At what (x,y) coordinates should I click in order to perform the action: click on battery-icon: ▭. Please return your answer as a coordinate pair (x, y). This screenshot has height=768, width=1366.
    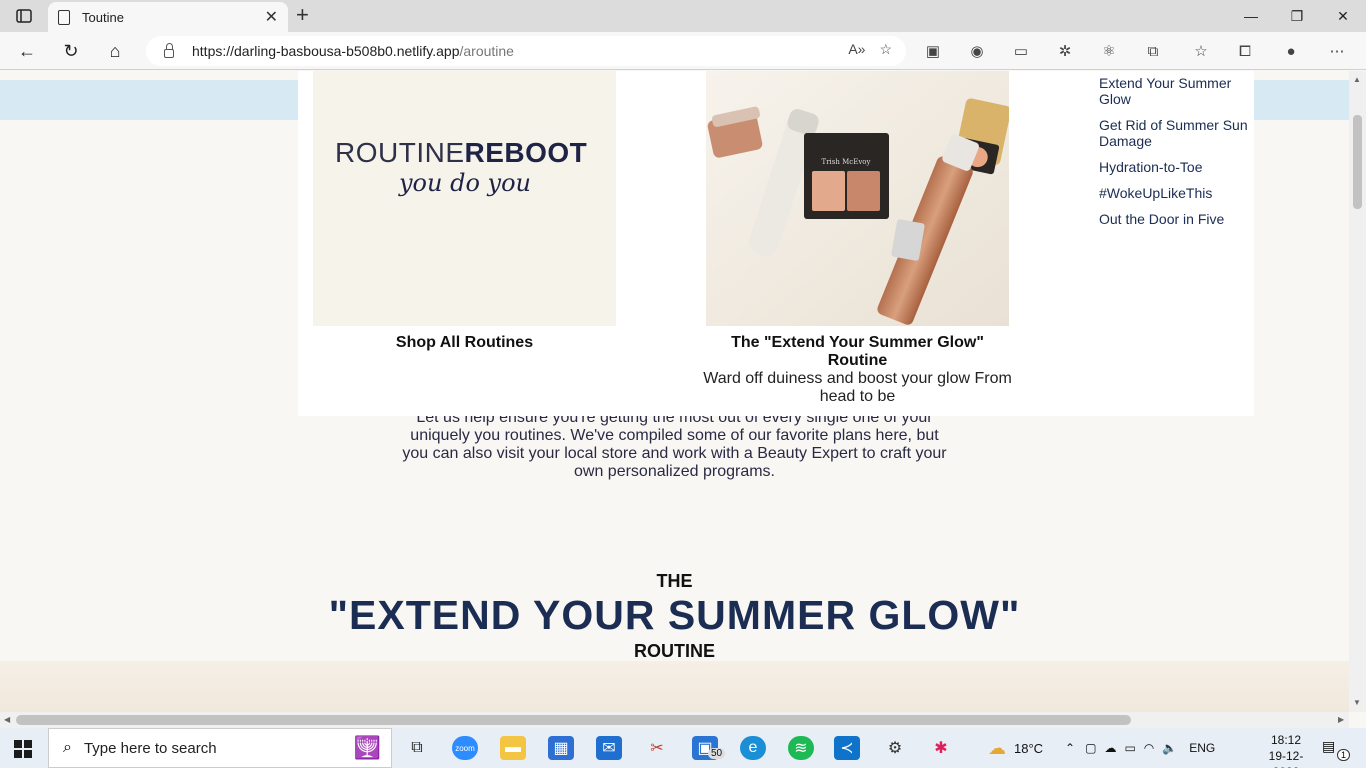
    Looking at the image, I should click on (1129, 748).